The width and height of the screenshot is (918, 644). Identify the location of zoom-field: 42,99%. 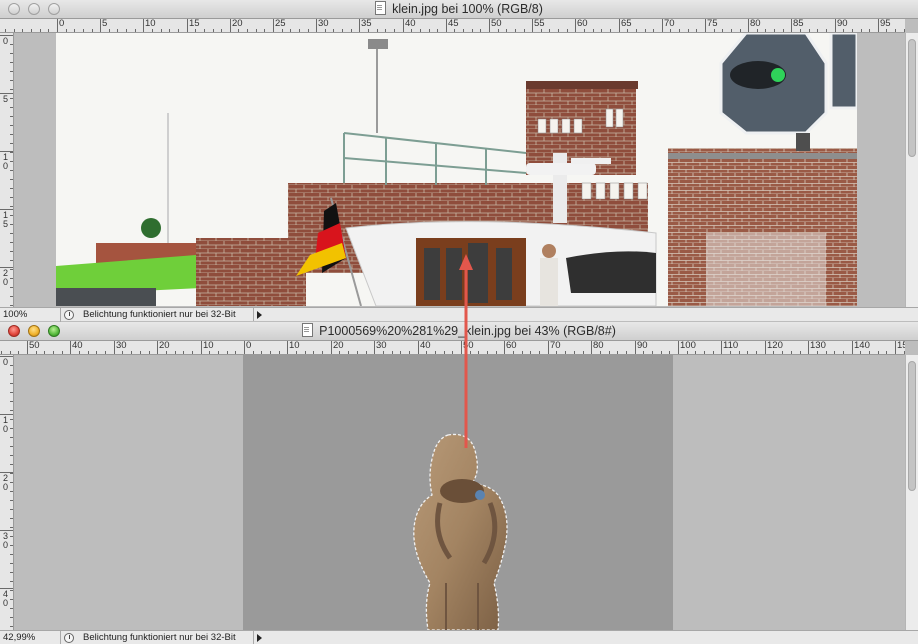
(31, 637).